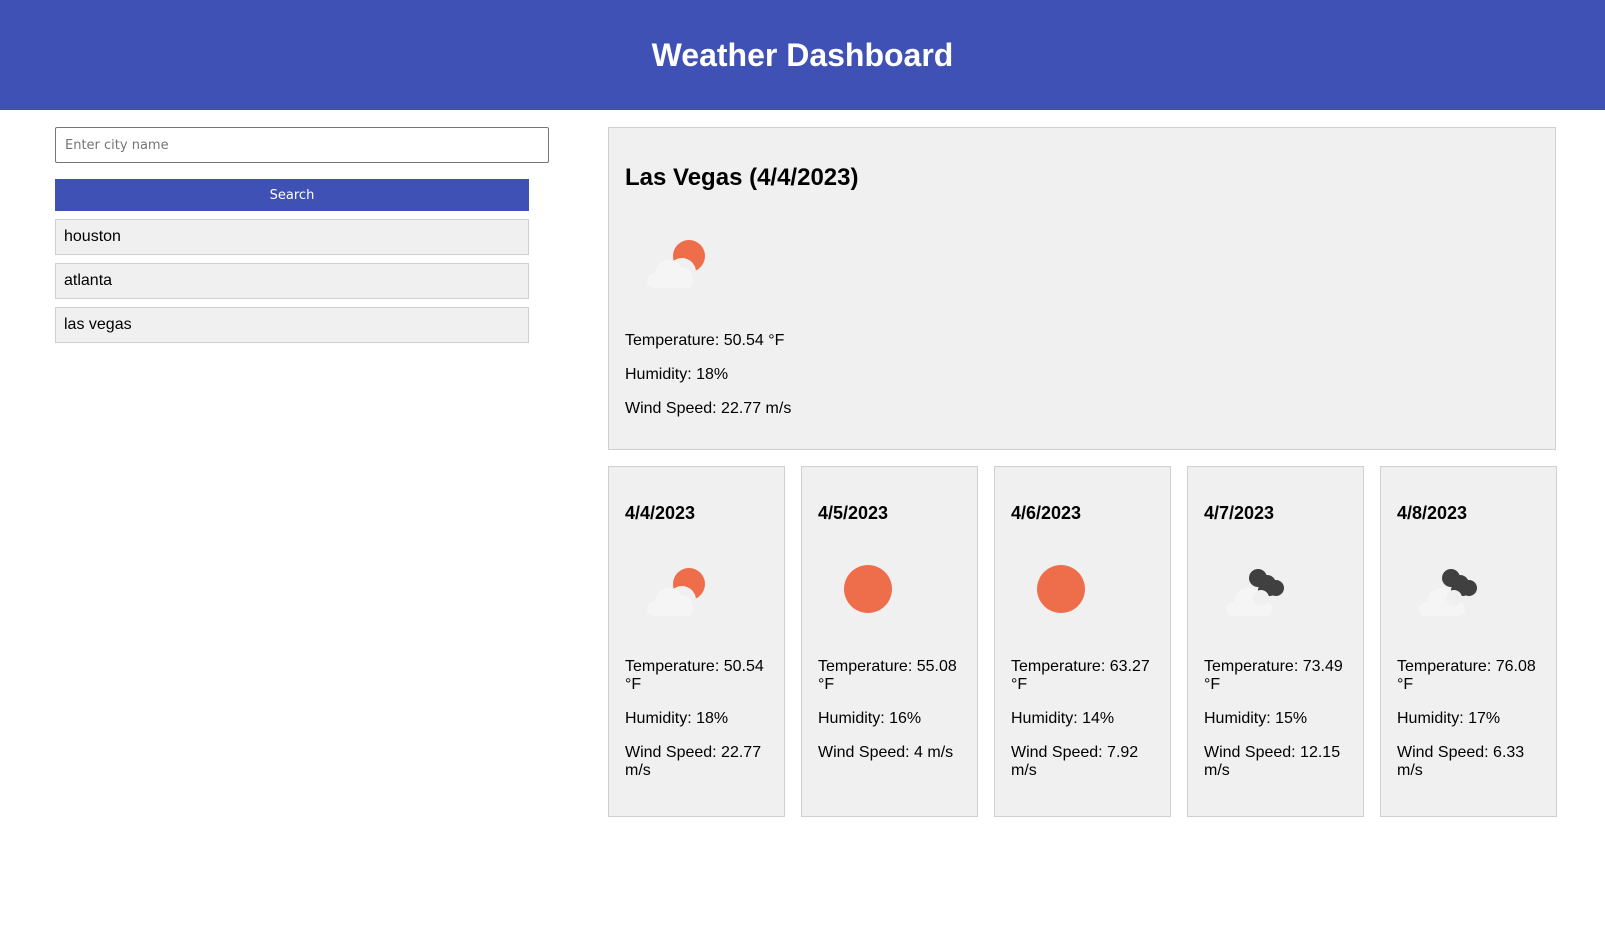 The width and height of the screenshot is (1605, 940). Describe the element at coordinates (292, 195) in the screenshot. I see `search-button: Search` at that location.